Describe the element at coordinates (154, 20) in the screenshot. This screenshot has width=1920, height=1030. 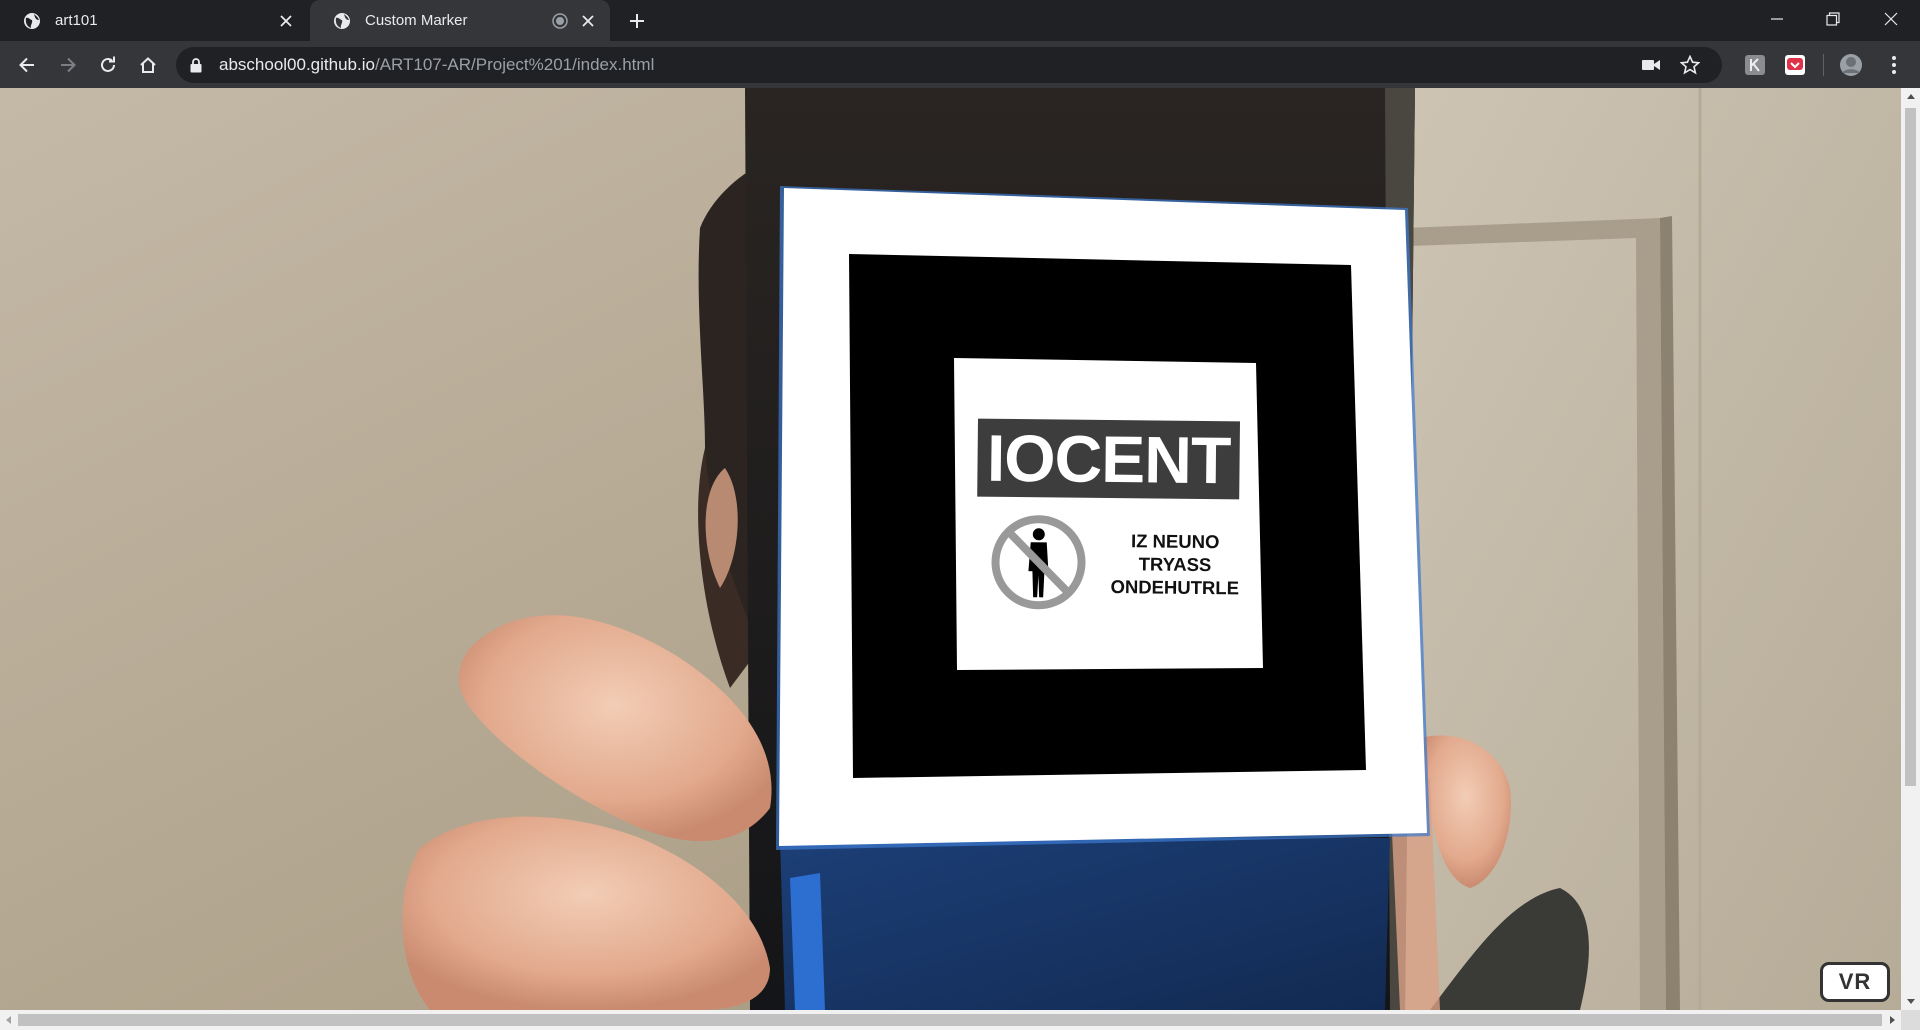
I see `tab-art101: art101` at that location.